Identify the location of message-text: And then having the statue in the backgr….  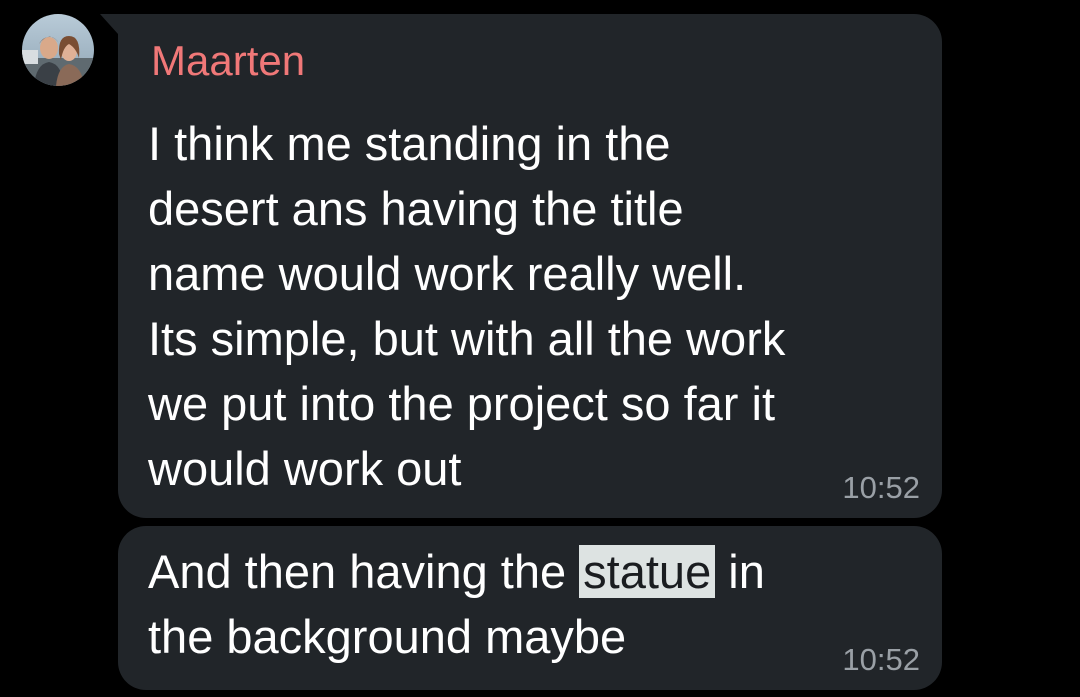
(533, 604).